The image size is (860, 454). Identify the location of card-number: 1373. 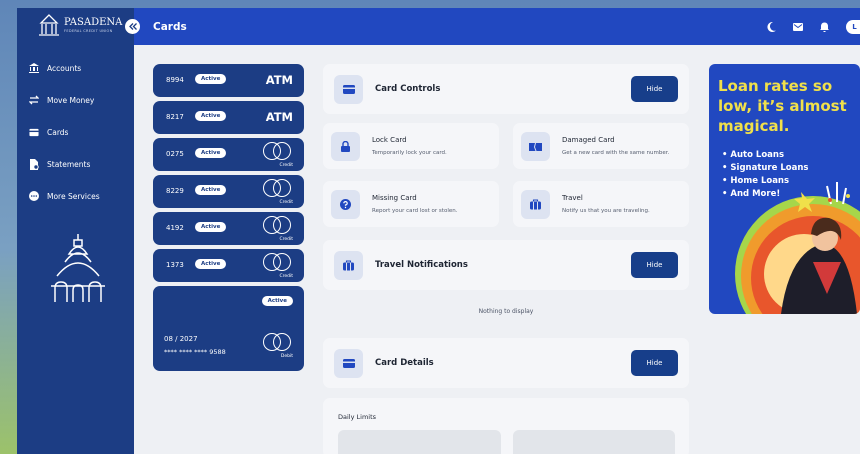
(175, 265).